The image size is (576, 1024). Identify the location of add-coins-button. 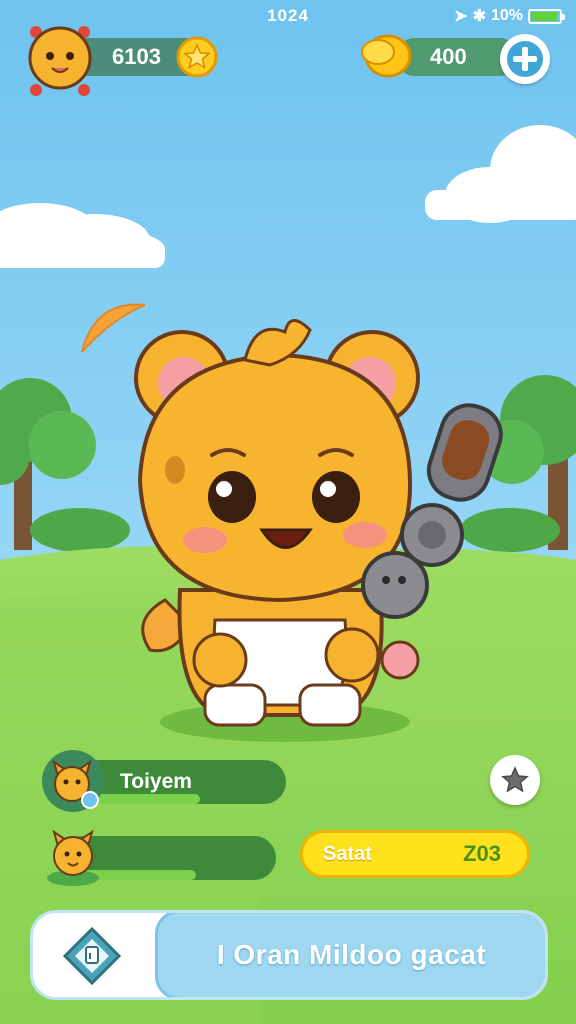
(525, 59).